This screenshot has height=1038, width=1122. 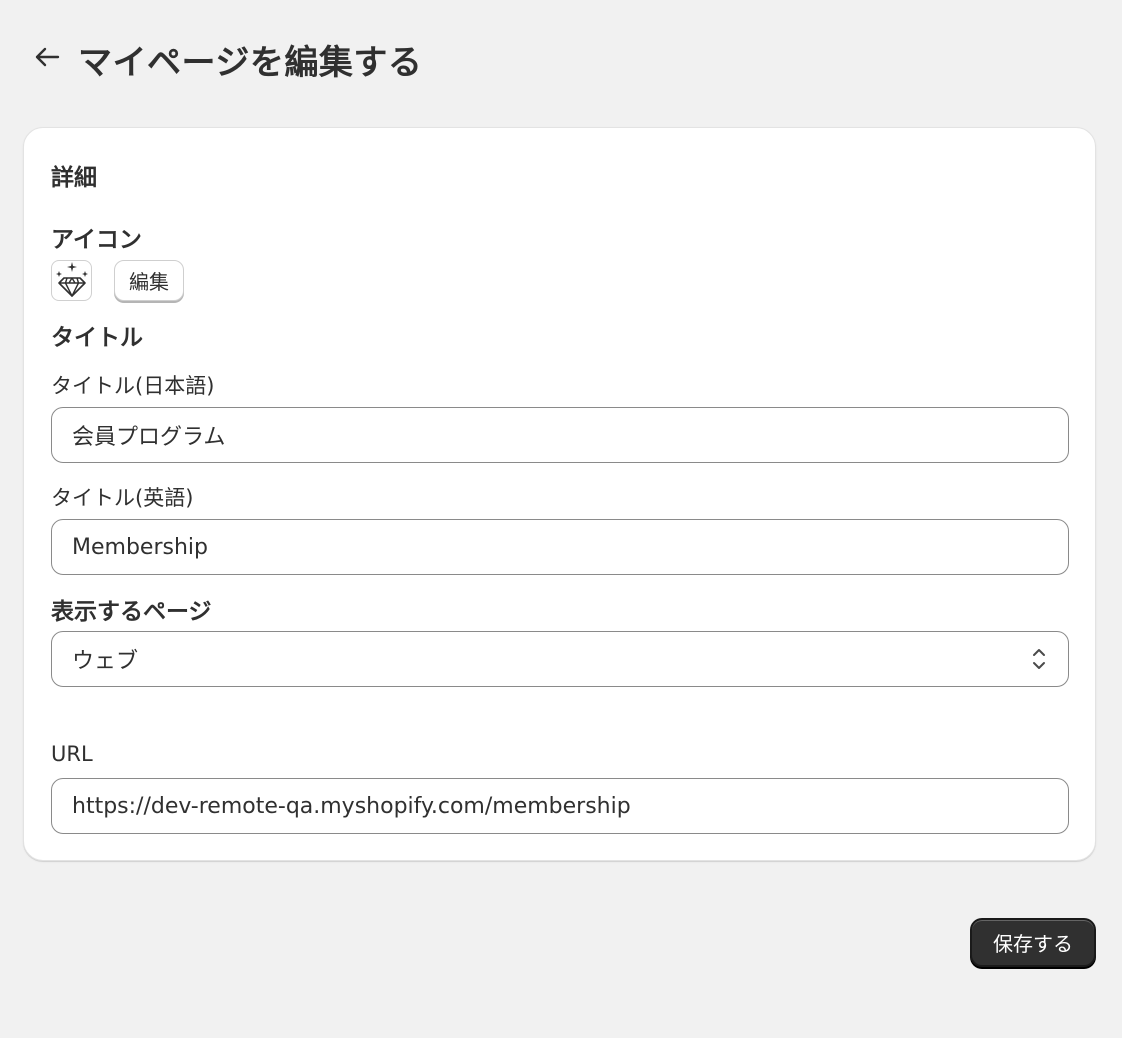 What do you see at coordinates (131, 612) in the screenshot?
I see `display-page-heading: 表示するページ` at bounding box center [131, 612].